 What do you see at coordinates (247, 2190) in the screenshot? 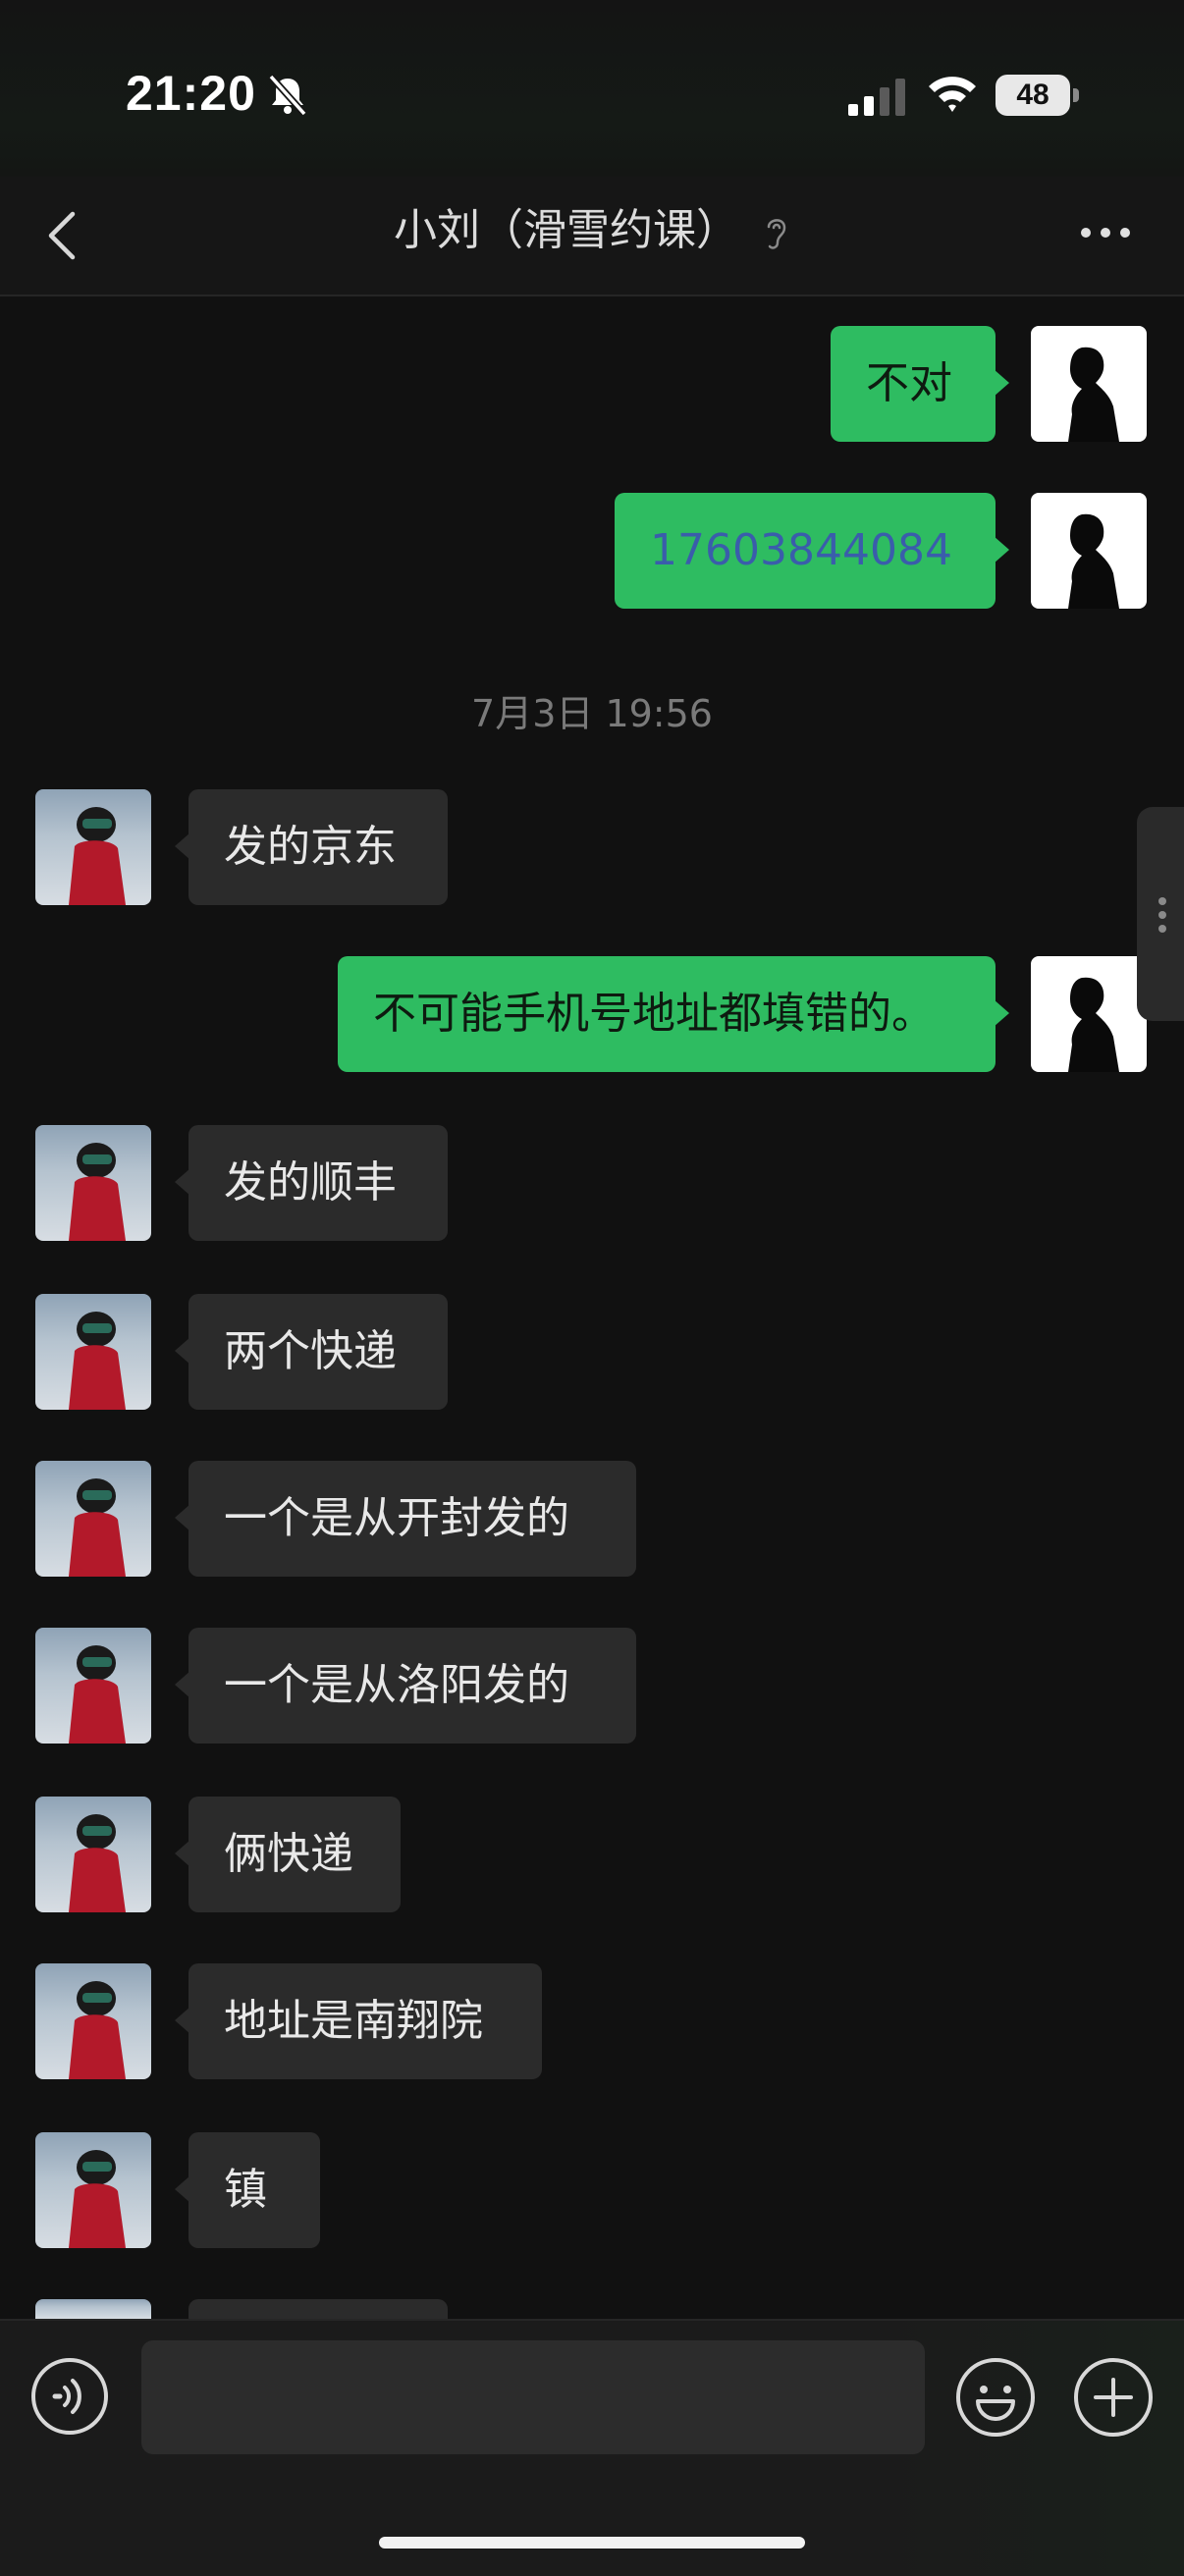
I see `message-bubble-received: 镇` at bounding box center [247, 2190].